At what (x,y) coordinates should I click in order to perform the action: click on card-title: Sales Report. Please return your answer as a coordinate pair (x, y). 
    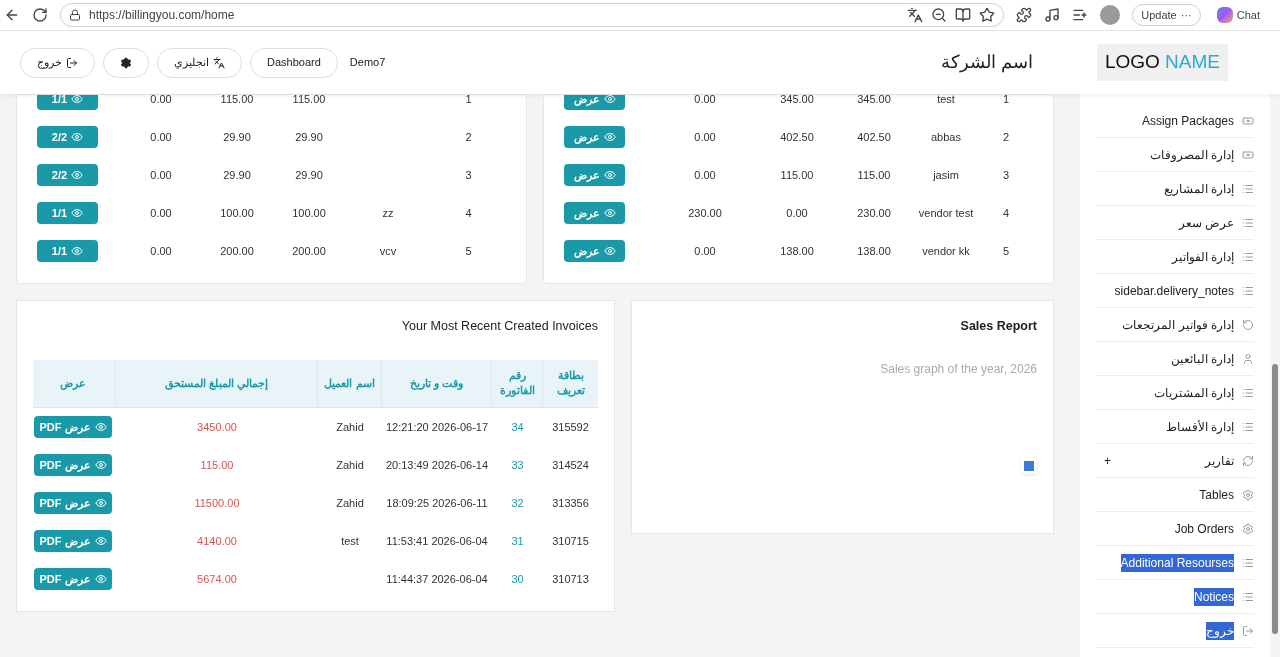
    Looking at the image, I should click on (998, 326).